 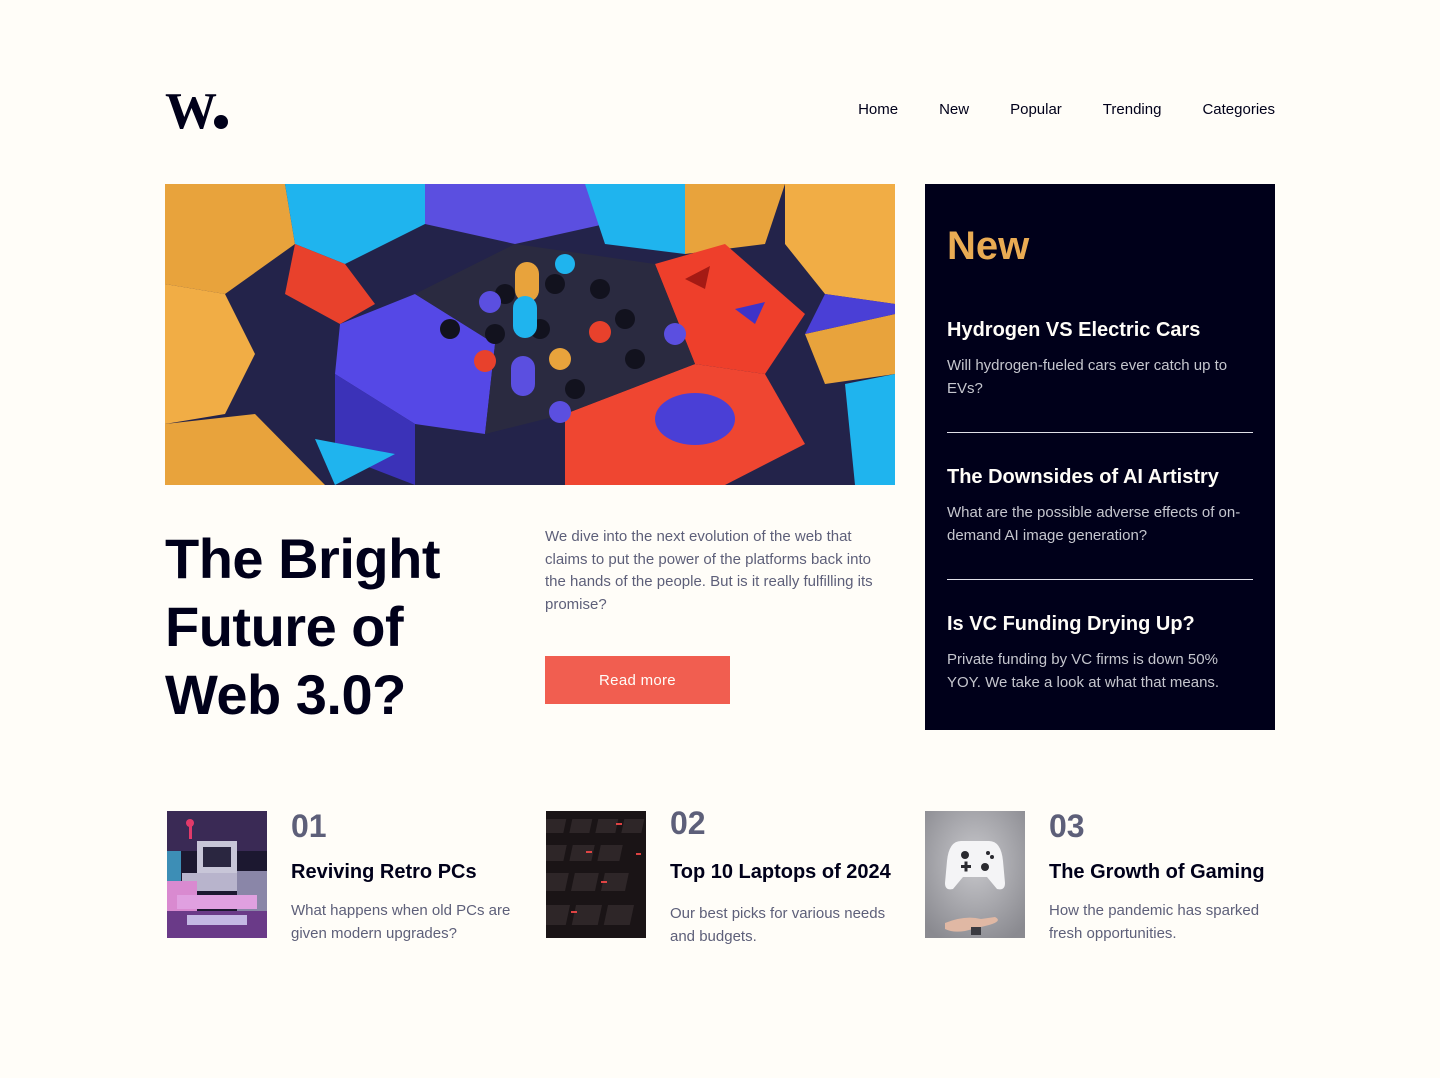 What do you see at coordinates (688, 823) in the screenshot?
I see `card-number: 02` at bounding box center [688, 823].